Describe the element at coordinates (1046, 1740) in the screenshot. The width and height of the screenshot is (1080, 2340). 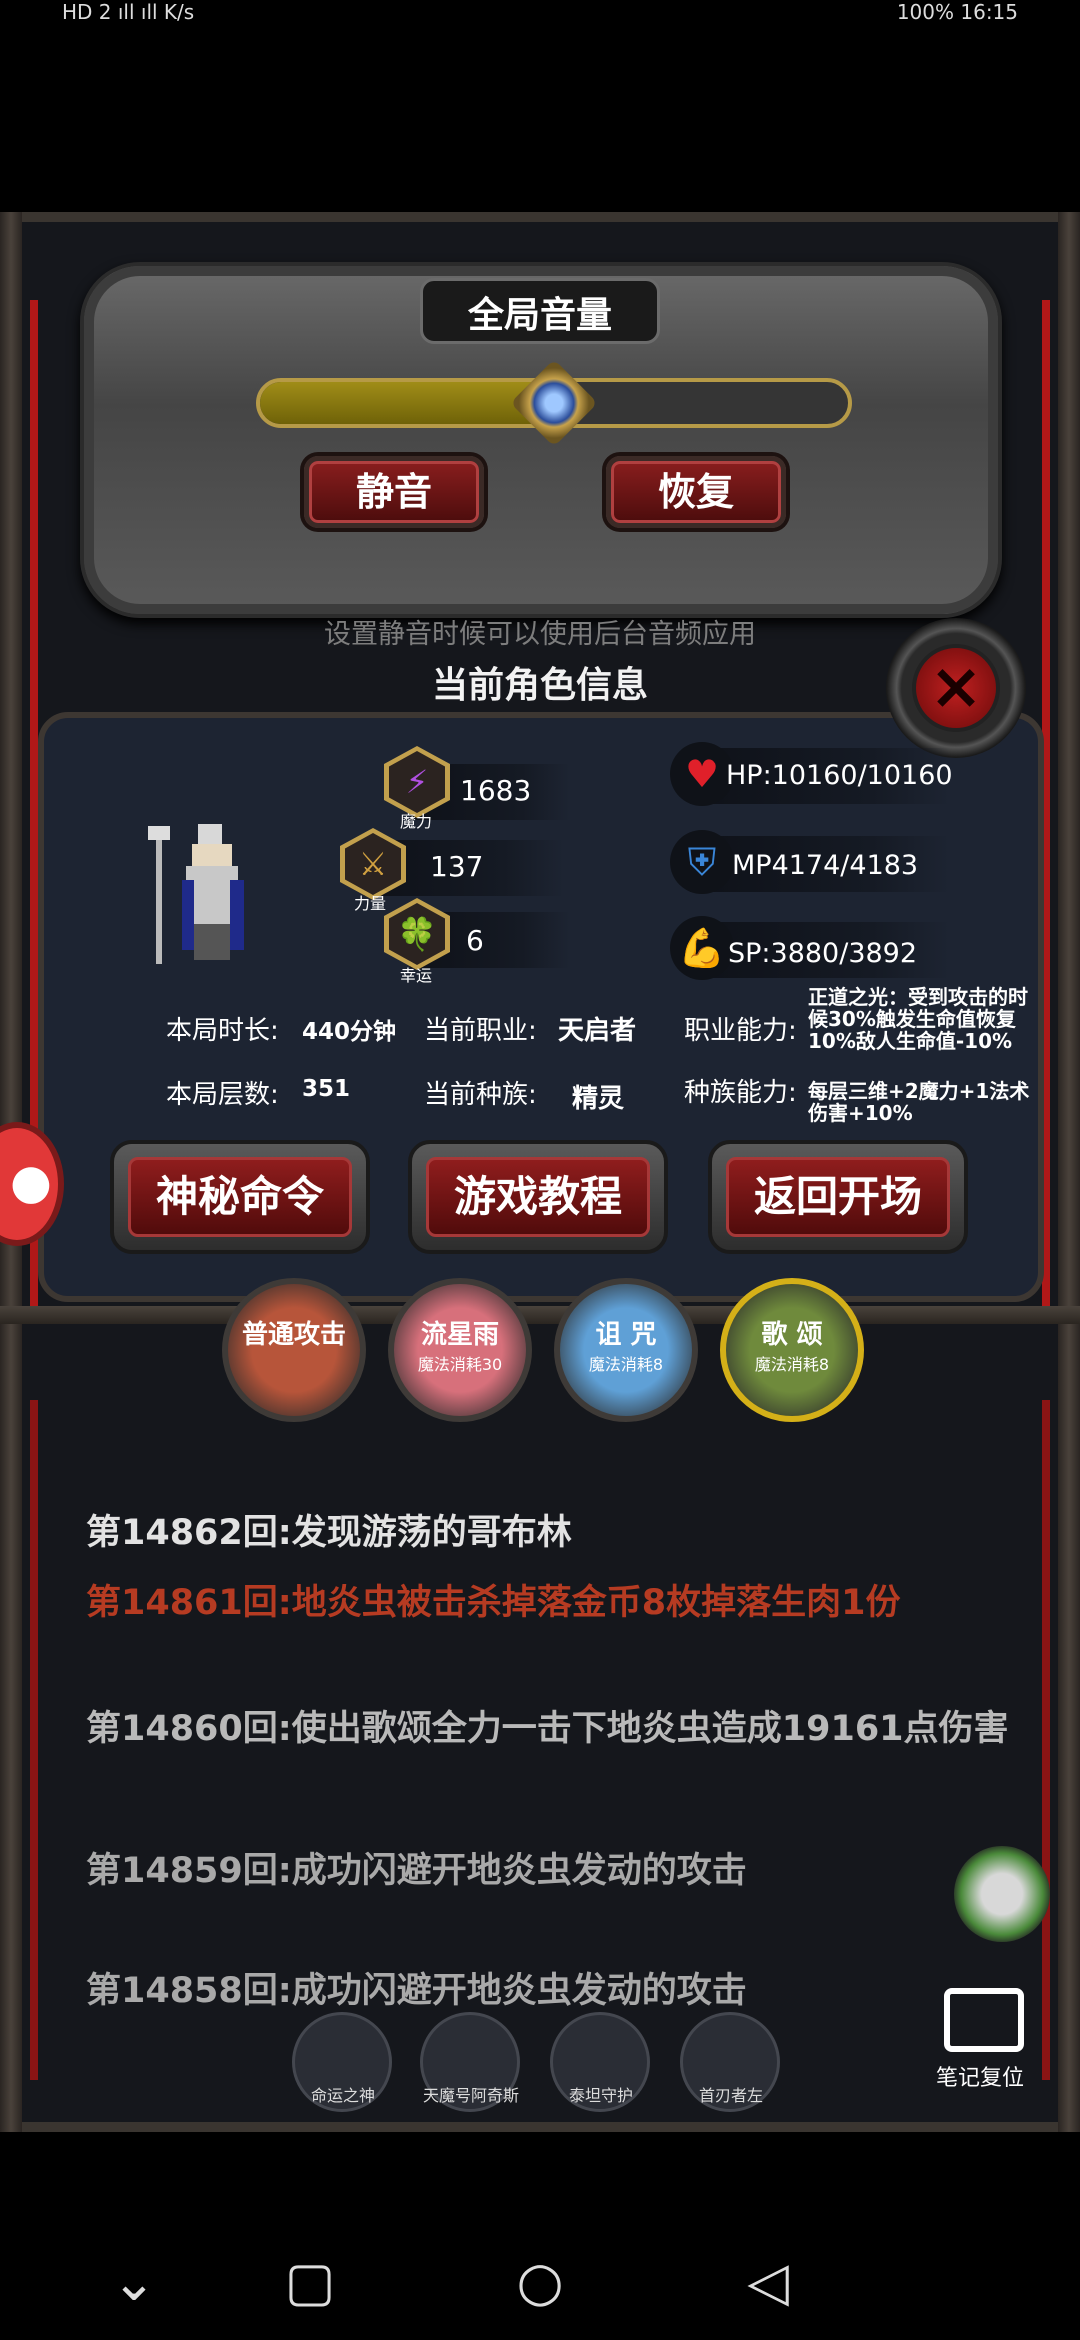
I see `frame-red-trim-right-lower` at that location.